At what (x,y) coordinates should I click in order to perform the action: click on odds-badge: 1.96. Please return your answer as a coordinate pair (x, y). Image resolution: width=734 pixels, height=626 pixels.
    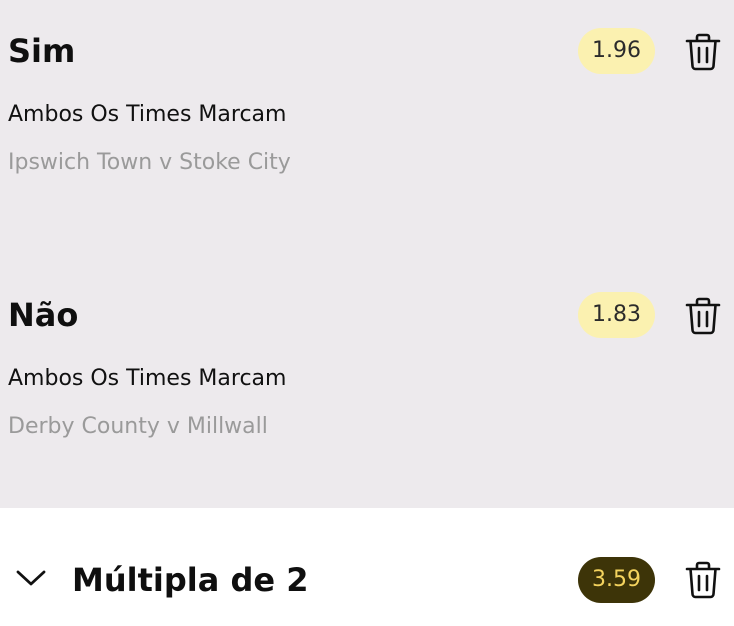
    Looking at the image, I should click on (616, 51).